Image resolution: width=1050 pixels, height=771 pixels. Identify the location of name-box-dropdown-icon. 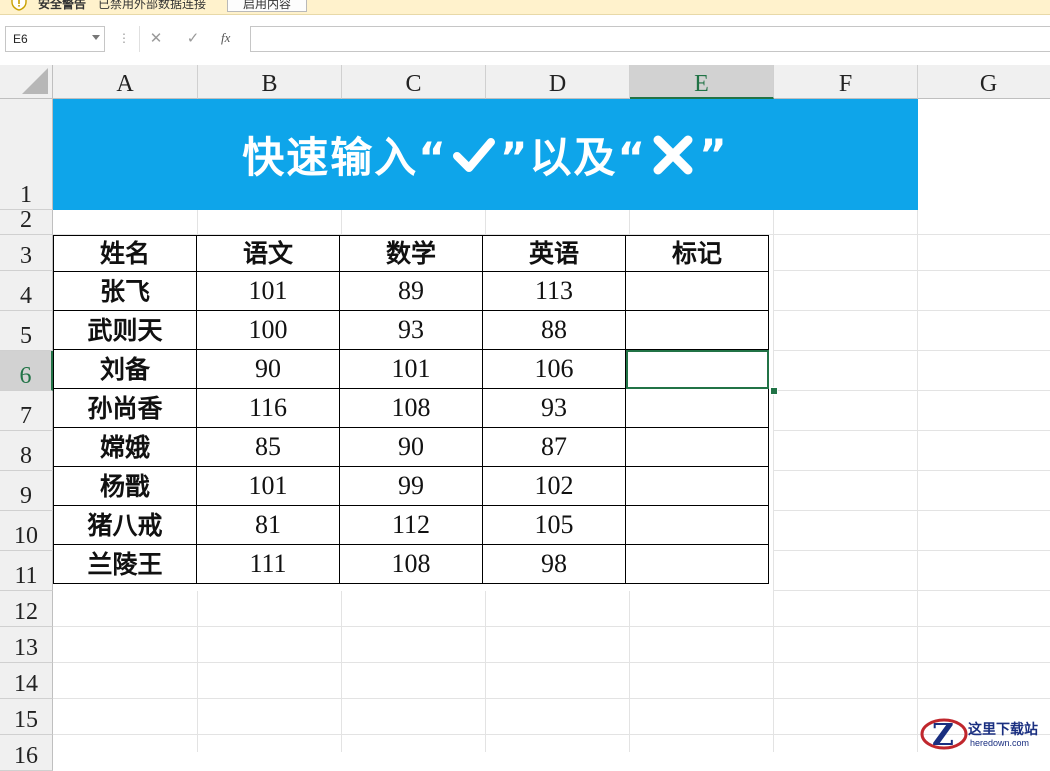
(96, 37).